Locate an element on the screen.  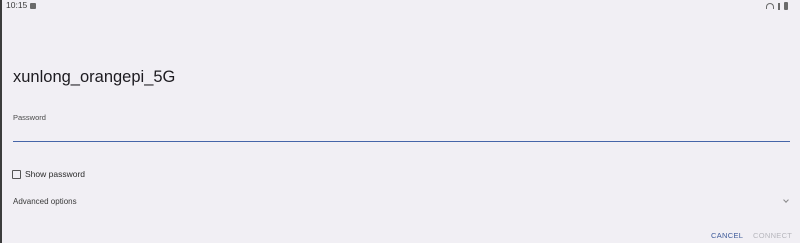
headset-icon is located at coordinates (770, 6).